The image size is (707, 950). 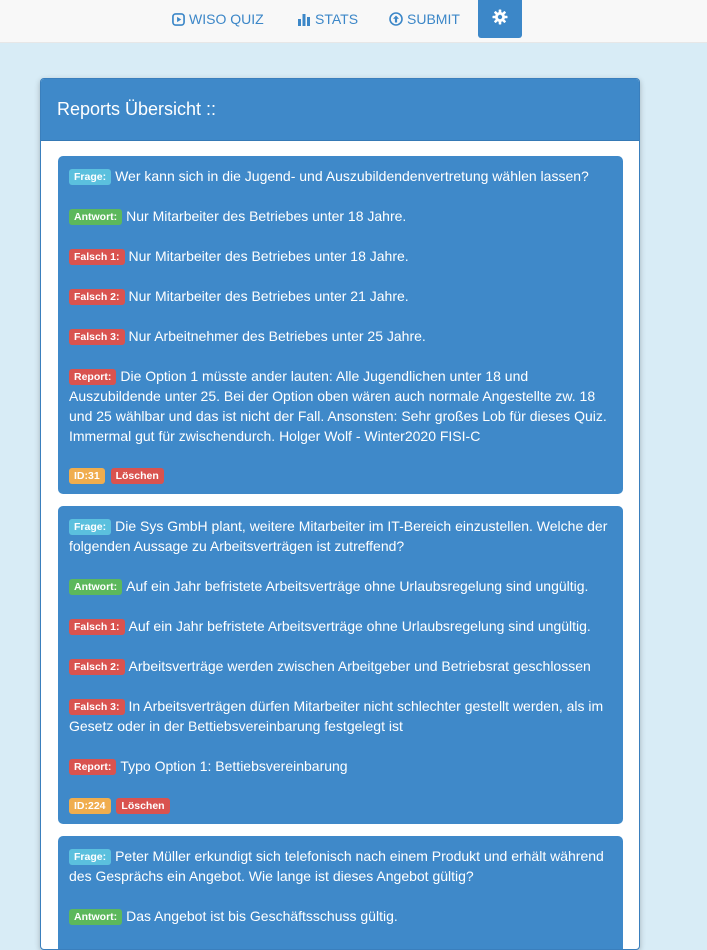 What do you see at coordinates (178, 19) in the screenshot?
I see `play-circle-icon` at bounding box center [178, 19].